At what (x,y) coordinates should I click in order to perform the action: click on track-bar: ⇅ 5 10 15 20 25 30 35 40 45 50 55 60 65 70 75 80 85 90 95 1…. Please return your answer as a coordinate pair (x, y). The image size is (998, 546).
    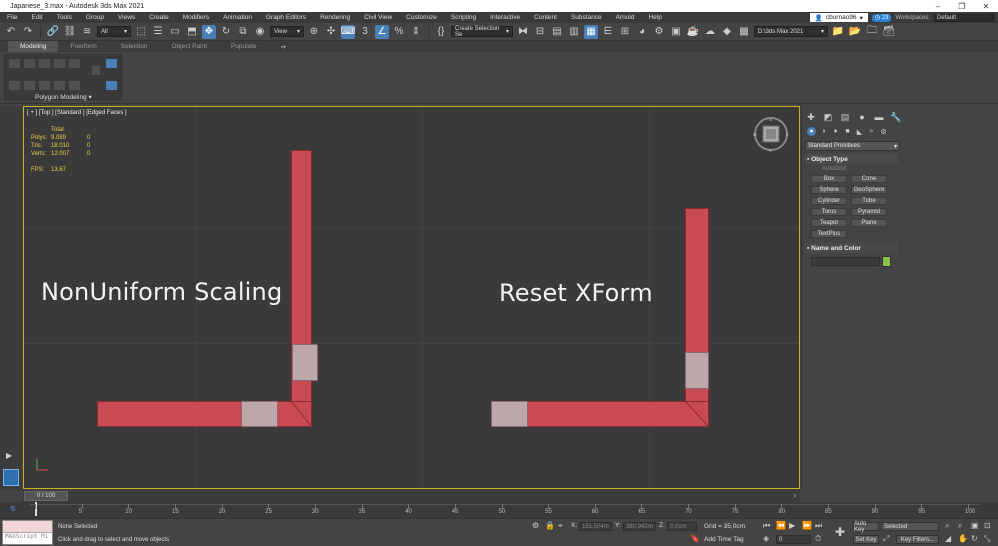
    Looking at the image, I should click on (499, 510).